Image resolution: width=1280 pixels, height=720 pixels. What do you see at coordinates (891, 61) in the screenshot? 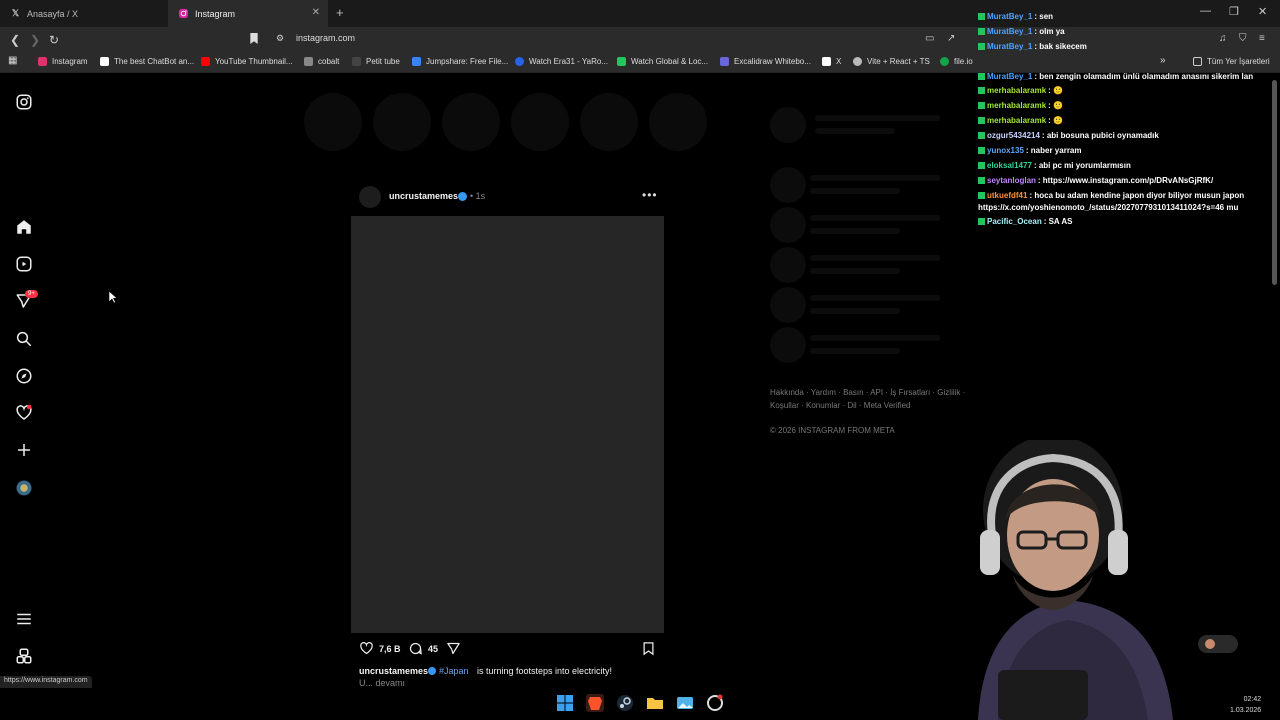
I see `bookmark-item: Vite + React + TS` at bounding box center [891, 61].